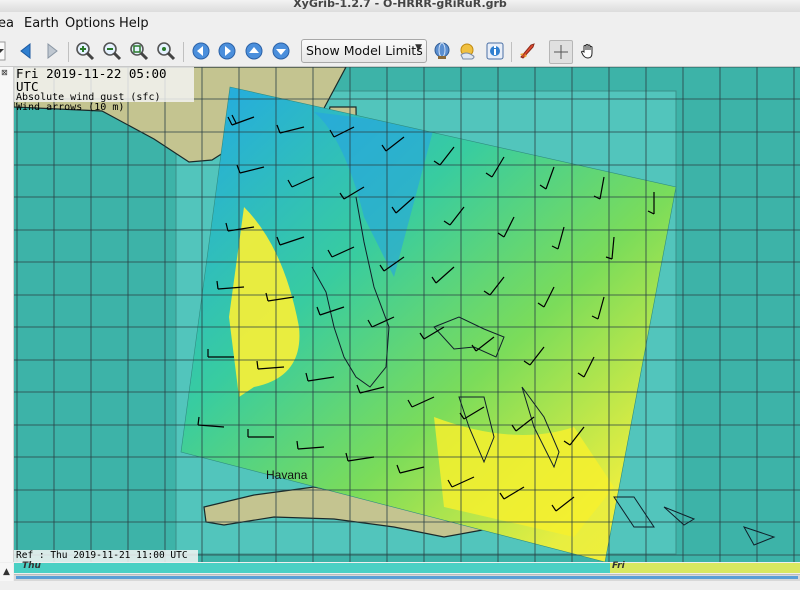 This screenshot has height=590, width=800. I want to click on dropdown-arrow-icon, so click(5, 51).